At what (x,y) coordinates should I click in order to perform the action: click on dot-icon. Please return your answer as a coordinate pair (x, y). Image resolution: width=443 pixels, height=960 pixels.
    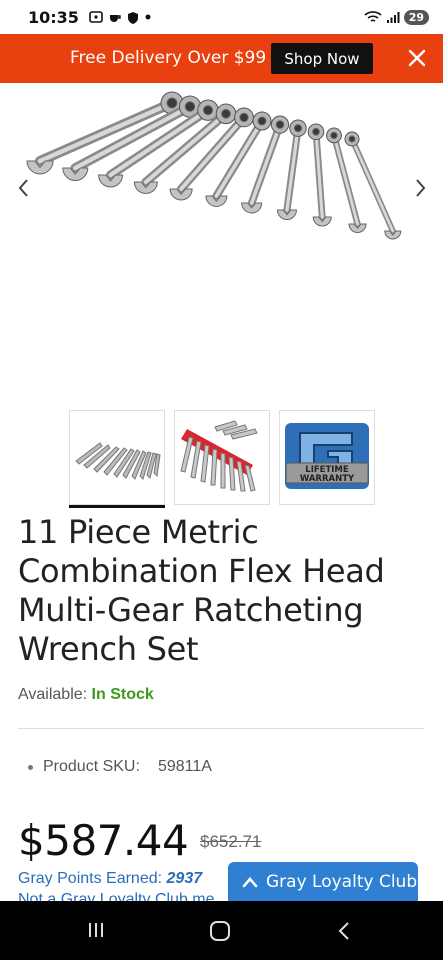
    Looking at the image, I should click on (148, 17).